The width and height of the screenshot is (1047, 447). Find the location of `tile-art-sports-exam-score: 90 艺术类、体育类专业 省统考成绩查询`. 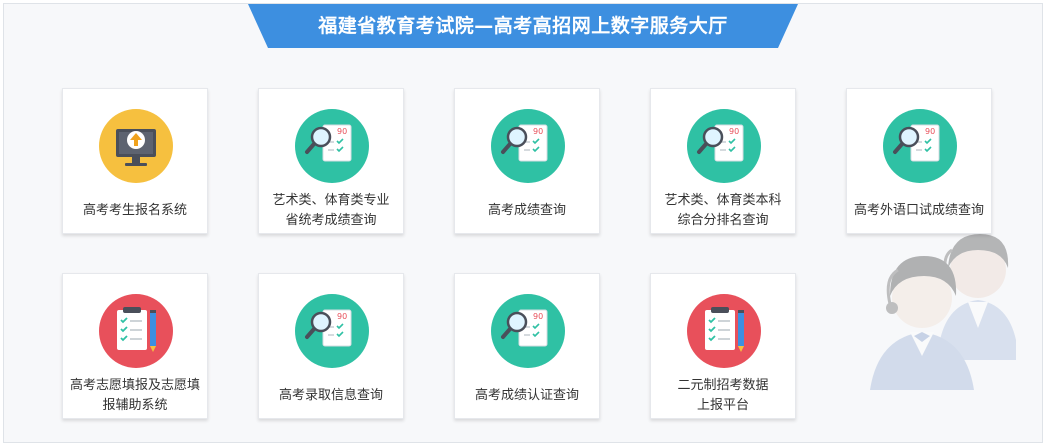

tile-art-sports-exam-score: 90 艺术类、体育类专业 省统考成绩查询 is located at coordinates (331, 161).